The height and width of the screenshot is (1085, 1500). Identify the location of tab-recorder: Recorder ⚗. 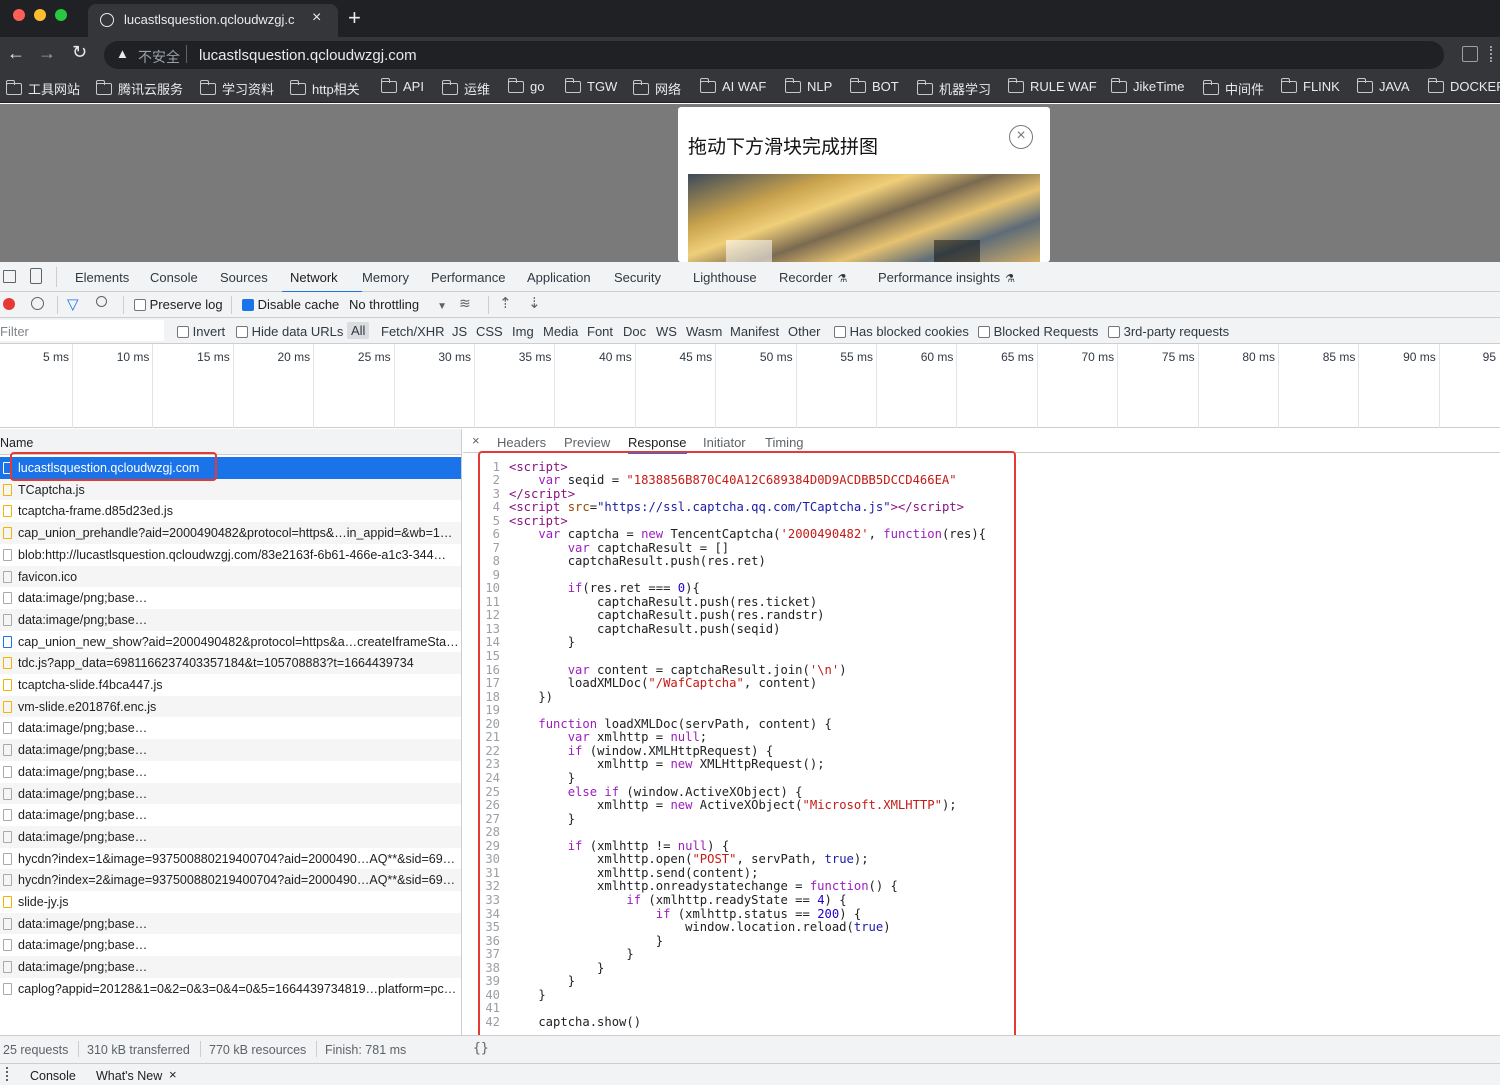
(813, 277).